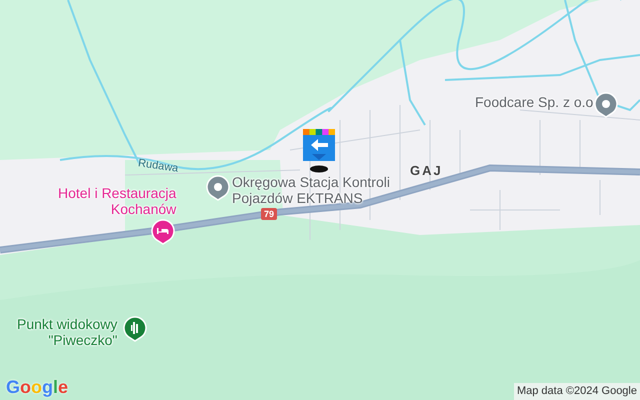  What do you see at coordinates (67, 332) in the screenshot?
I see `place-label: Punkt widokowy "Piweczko"` at bounding box center [67, 332].